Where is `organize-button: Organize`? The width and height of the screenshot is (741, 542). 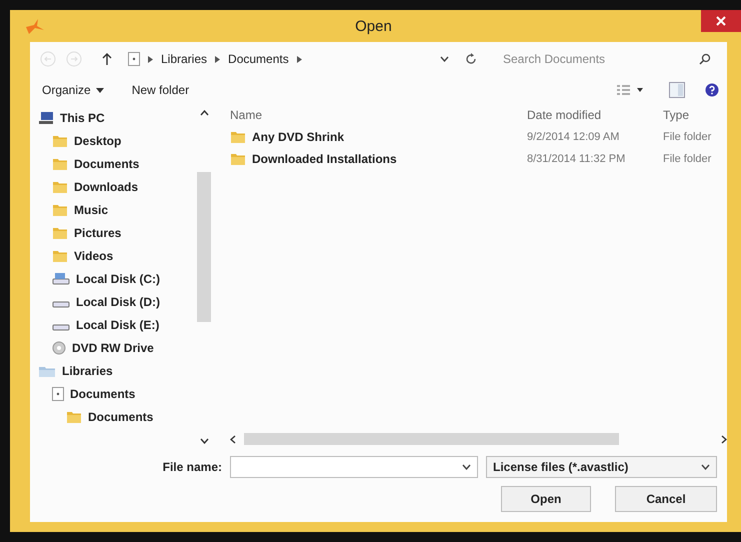 organize-button: Organize is located at coordinates (73, 90).